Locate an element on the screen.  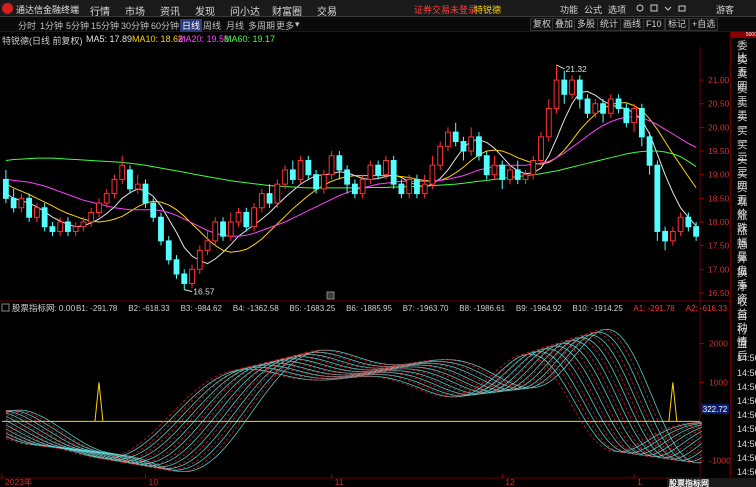
indicator-item: B6: -1885.95 is located at coordinates (369, 308).